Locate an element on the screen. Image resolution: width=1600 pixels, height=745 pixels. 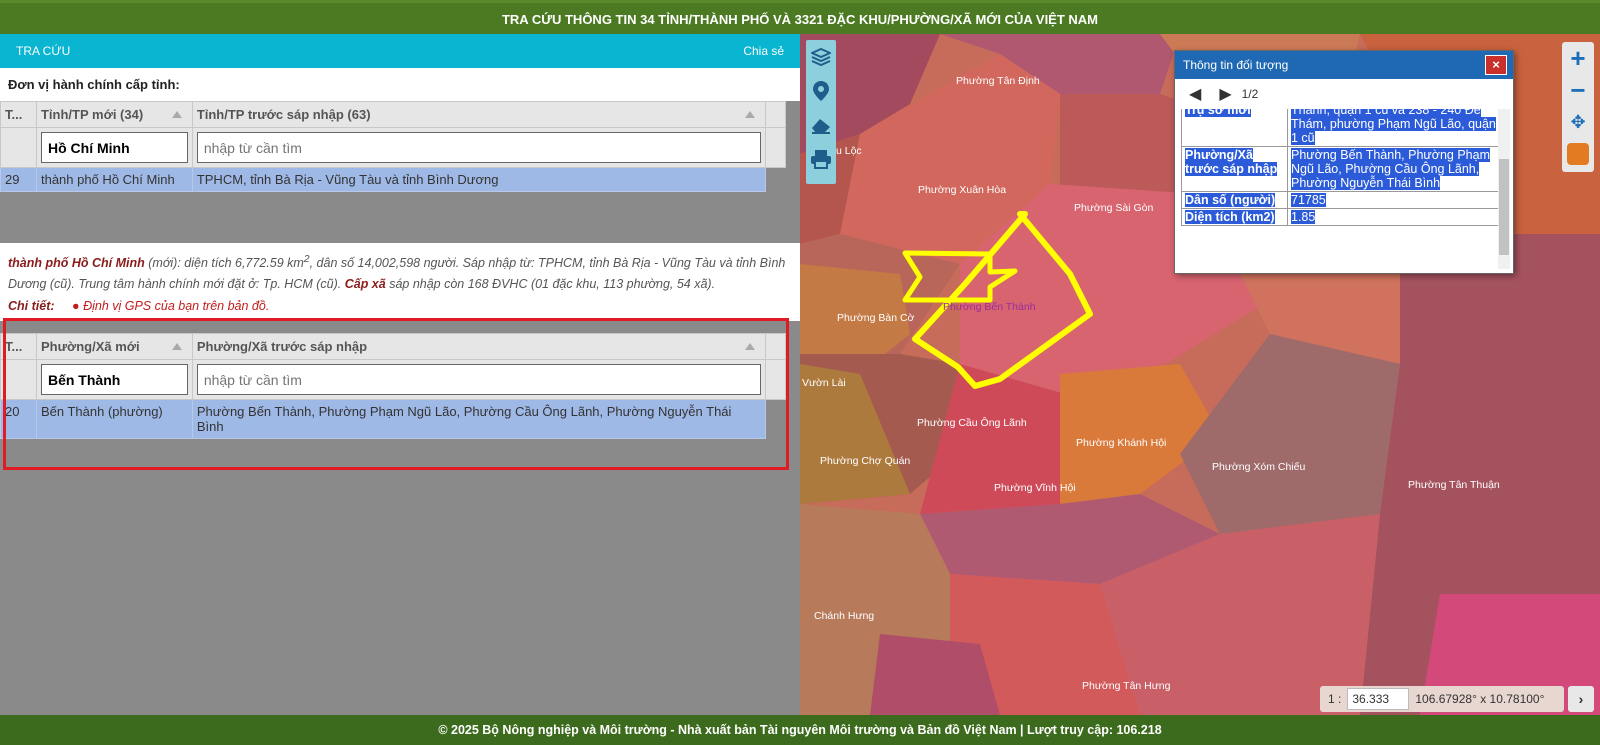
scale-input: 36.333 is located at coordinates (1378, 699).